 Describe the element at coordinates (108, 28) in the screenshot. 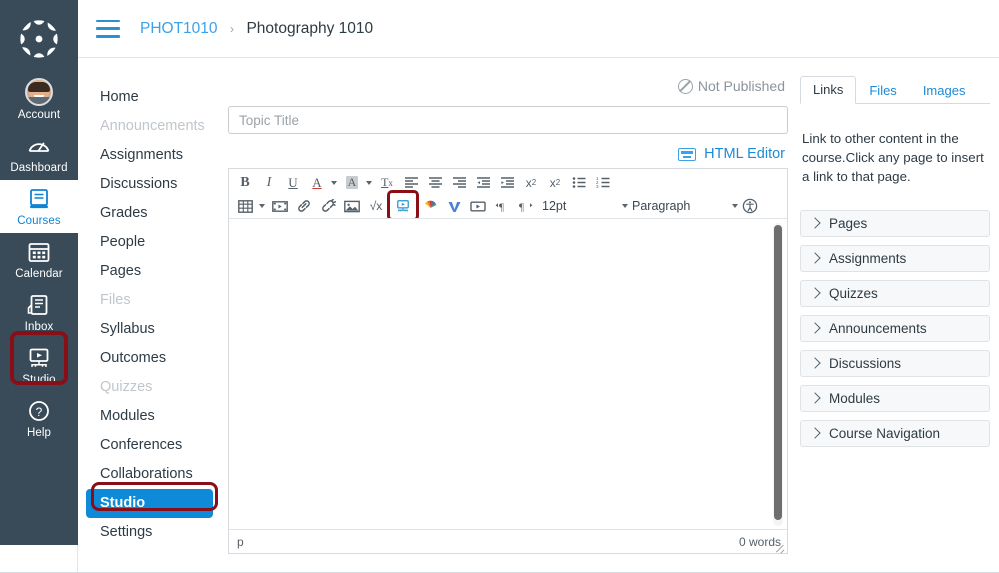

I see `hamburger-icon` at that location.